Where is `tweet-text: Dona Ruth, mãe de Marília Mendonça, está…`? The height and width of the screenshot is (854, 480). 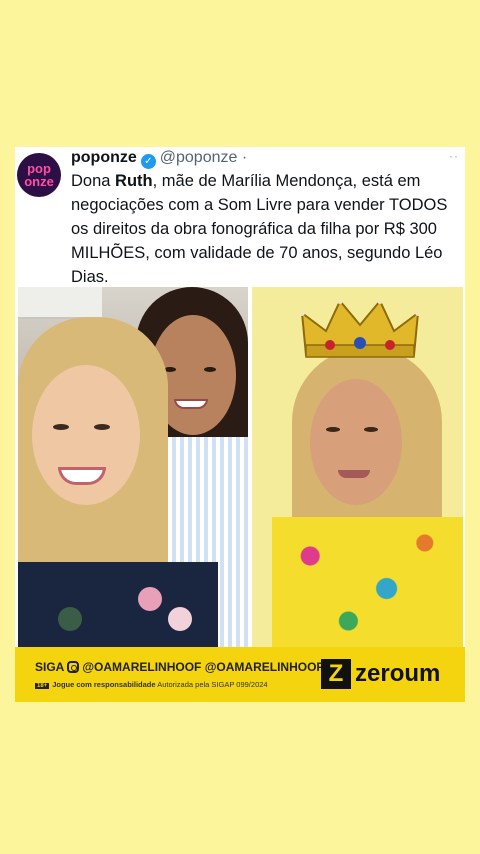
tweet-text: Dona Ruth, mãe de Marília Mendonça, está… is located at coordinates (259, 229).